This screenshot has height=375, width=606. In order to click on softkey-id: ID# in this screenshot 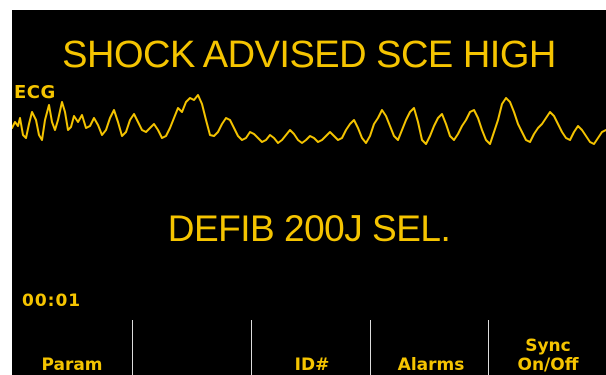, I will do `click(312, 347)`.